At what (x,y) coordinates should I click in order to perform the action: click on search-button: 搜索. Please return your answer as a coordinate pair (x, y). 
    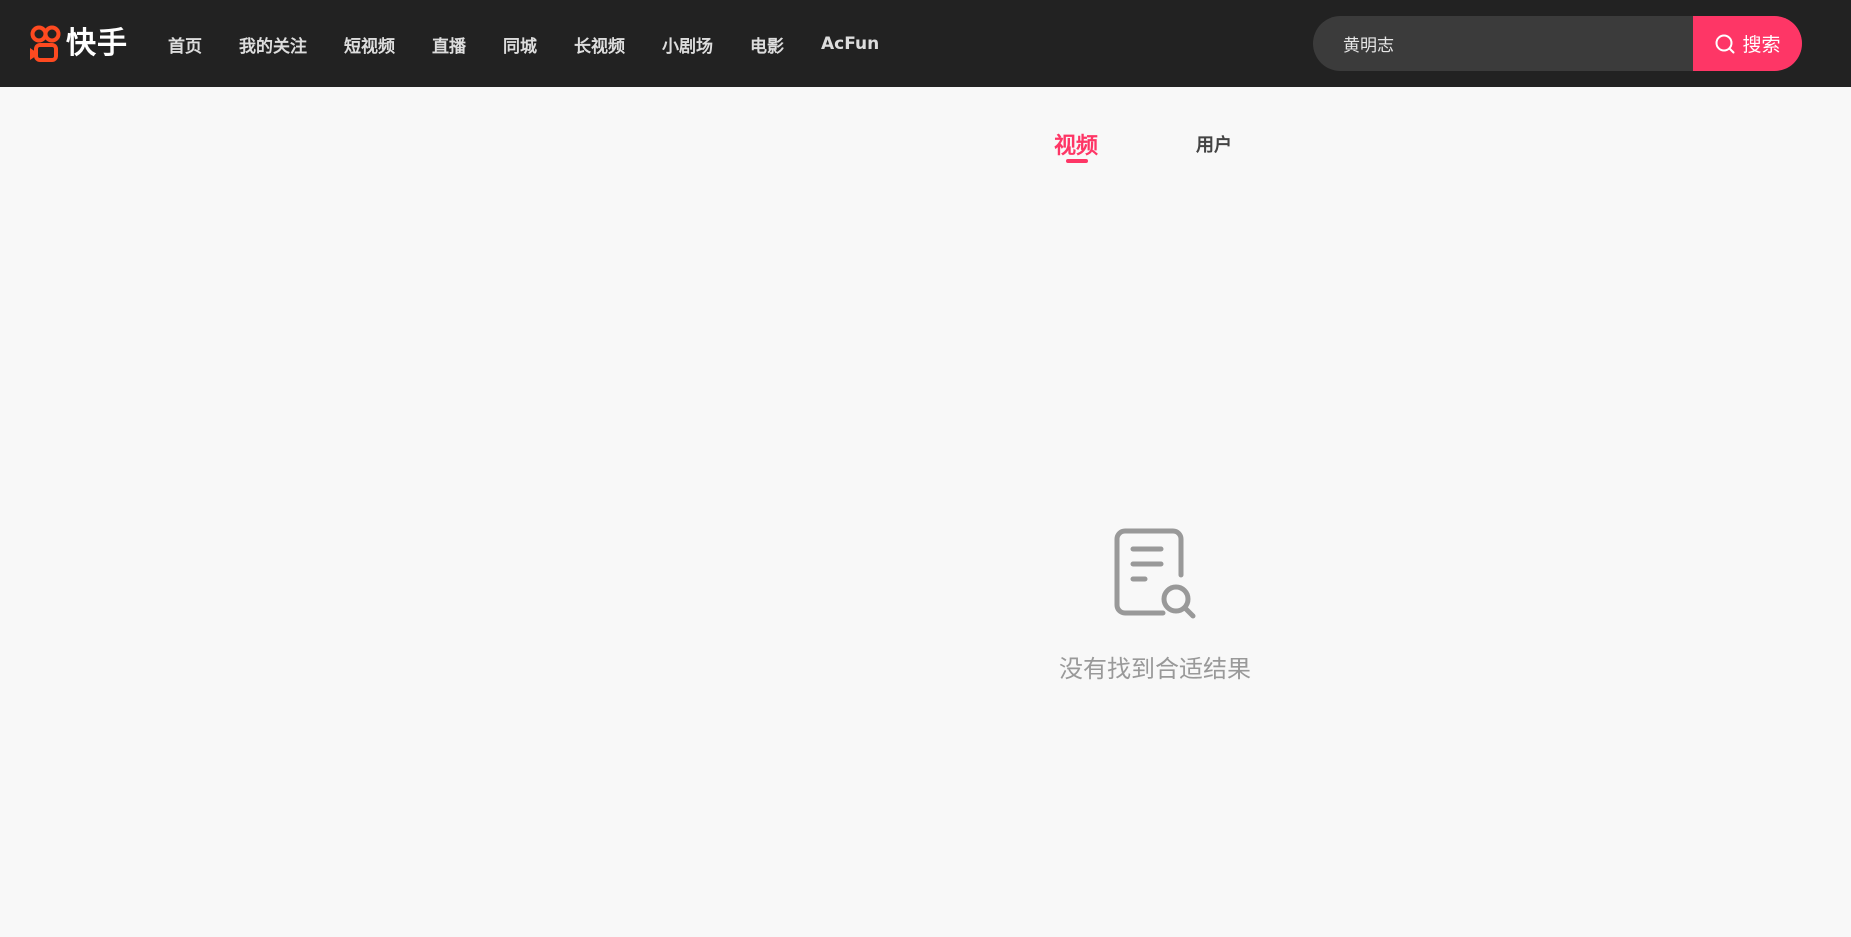
    Looking at the image, I should click on (1747, 43).